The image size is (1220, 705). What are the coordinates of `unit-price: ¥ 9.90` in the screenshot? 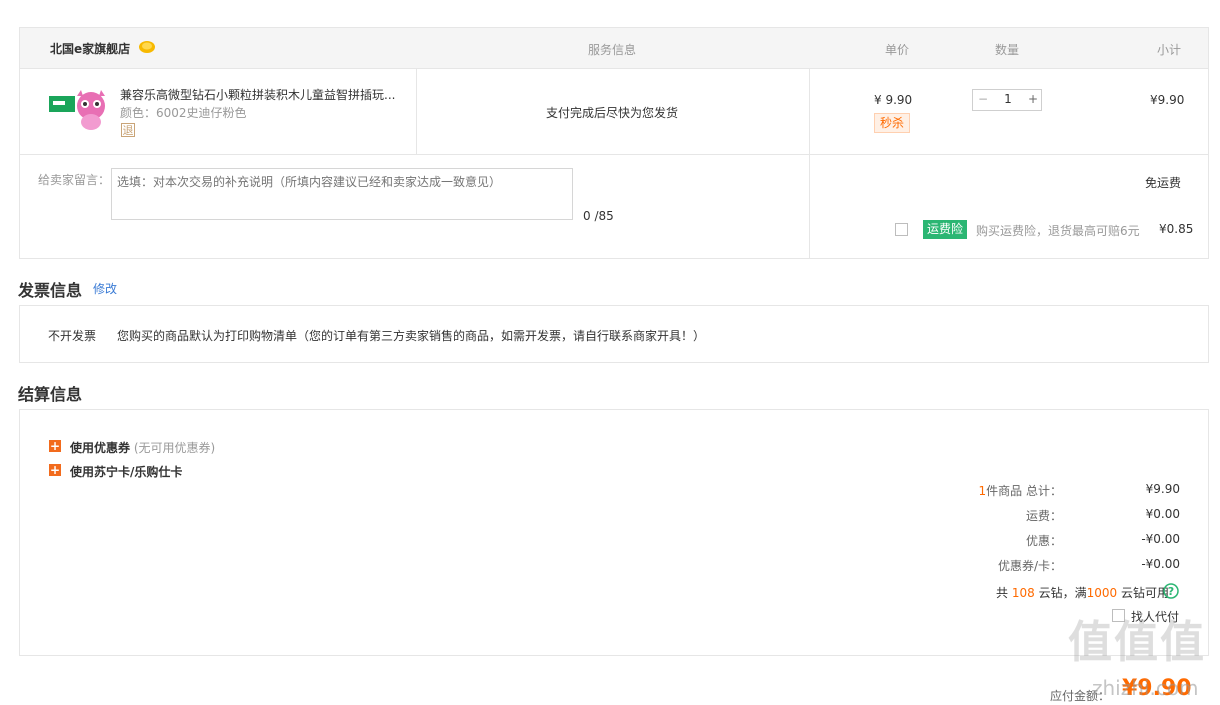 It's located at (893, 100).